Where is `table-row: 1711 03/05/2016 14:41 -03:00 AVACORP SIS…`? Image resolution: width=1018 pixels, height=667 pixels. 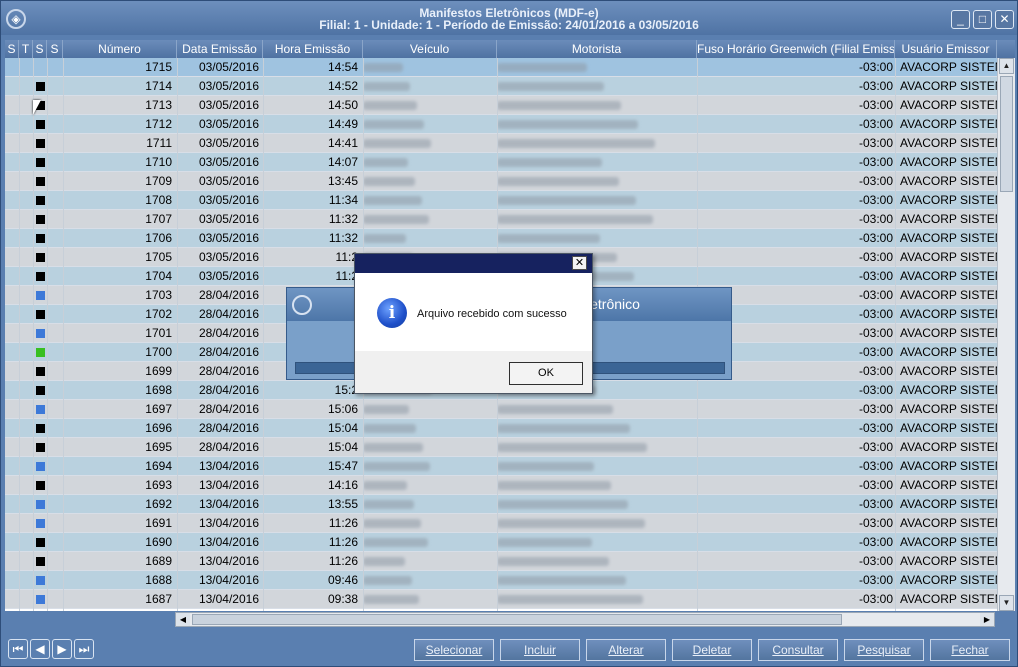 table-row: 1711 03/05/2016 14:41 -03:00 AVACORP SIS… is located at coordinates (506, 143).